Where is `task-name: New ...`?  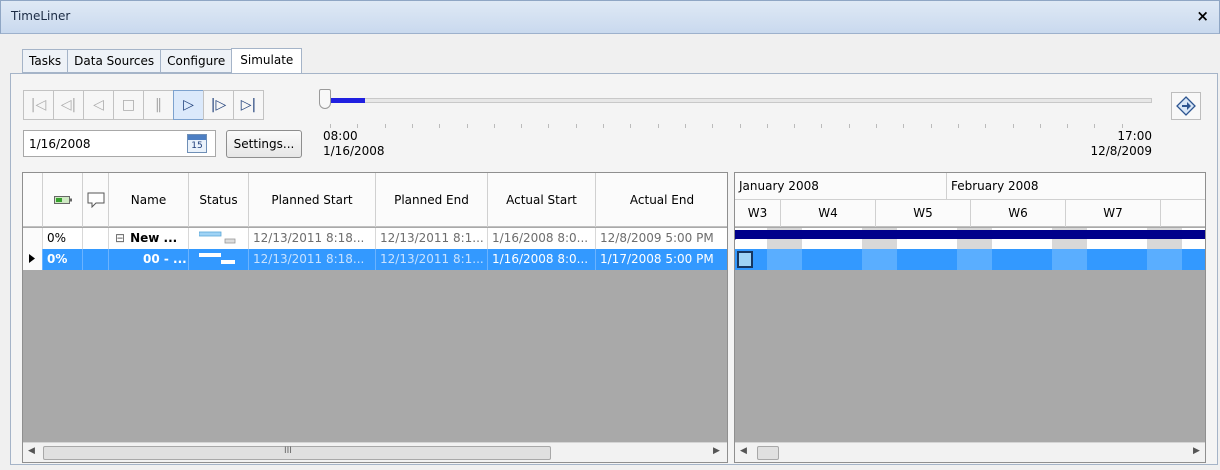
task-name: New ... is located at coordinates (154, 238).